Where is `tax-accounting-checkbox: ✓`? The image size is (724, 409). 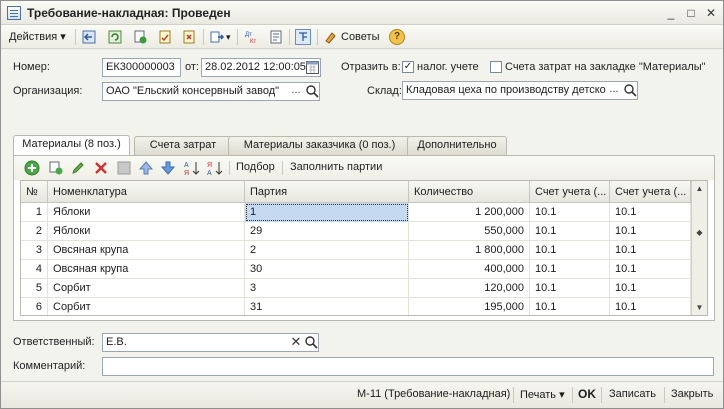
tax-accounting-checkbox: ✓ is located at coordinates (408, 67).